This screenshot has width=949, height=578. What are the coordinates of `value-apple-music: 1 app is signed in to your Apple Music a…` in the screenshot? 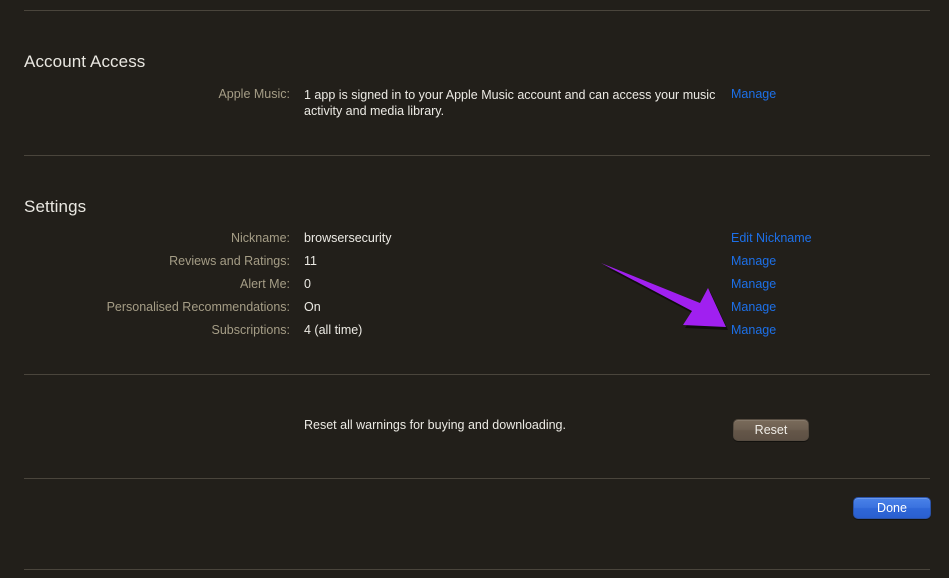 It's located at (510, 103).